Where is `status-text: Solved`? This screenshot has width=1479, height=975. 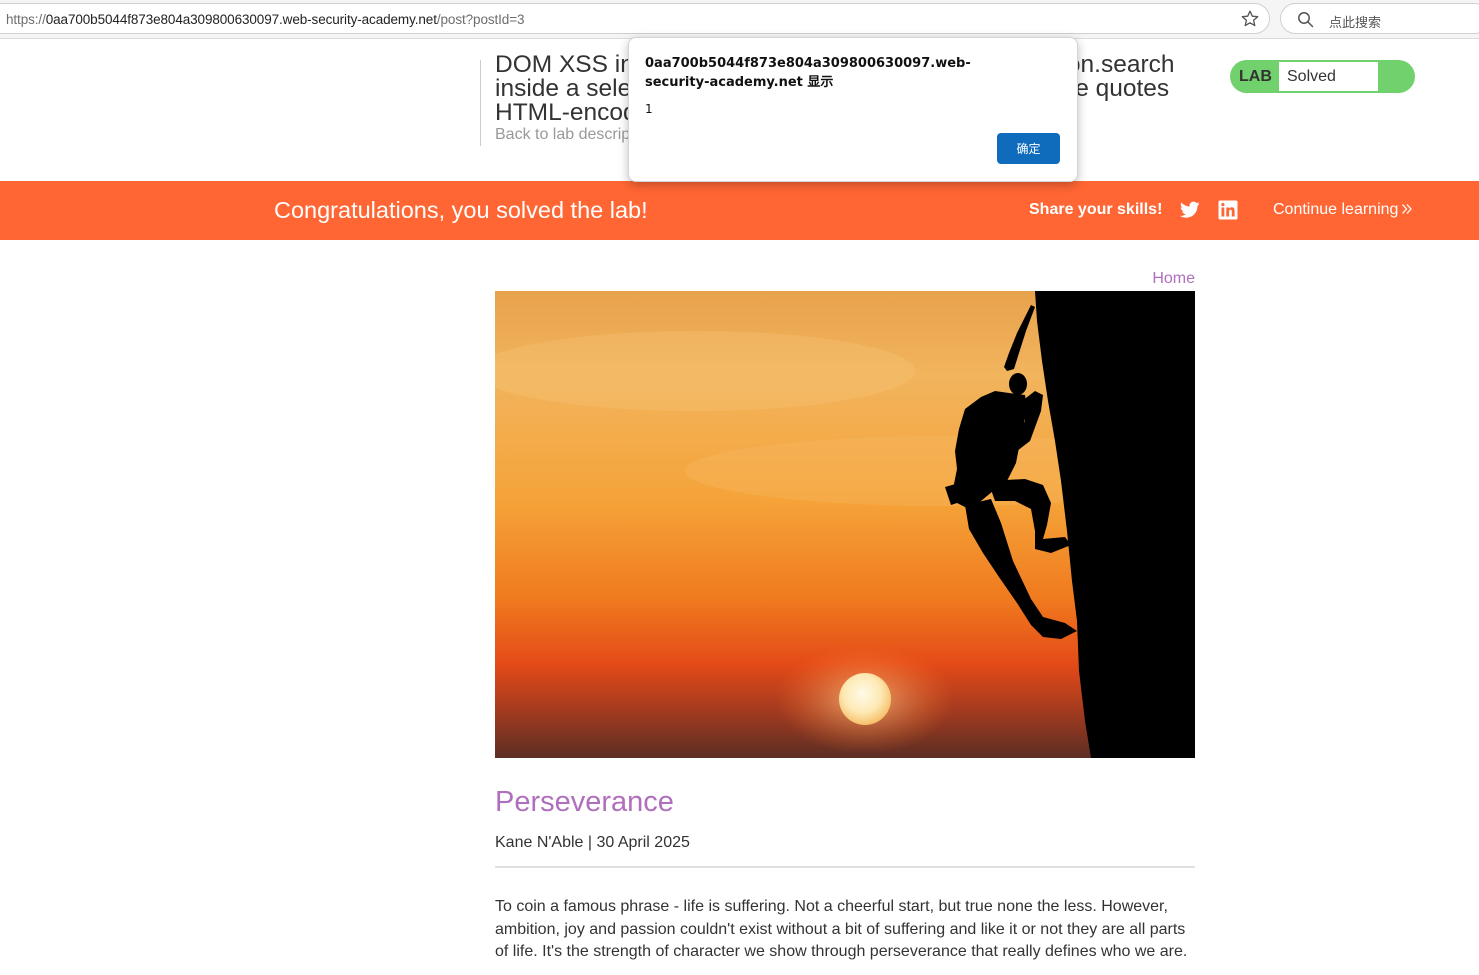 status-text: Solved is located at coordinates (1311, 76).